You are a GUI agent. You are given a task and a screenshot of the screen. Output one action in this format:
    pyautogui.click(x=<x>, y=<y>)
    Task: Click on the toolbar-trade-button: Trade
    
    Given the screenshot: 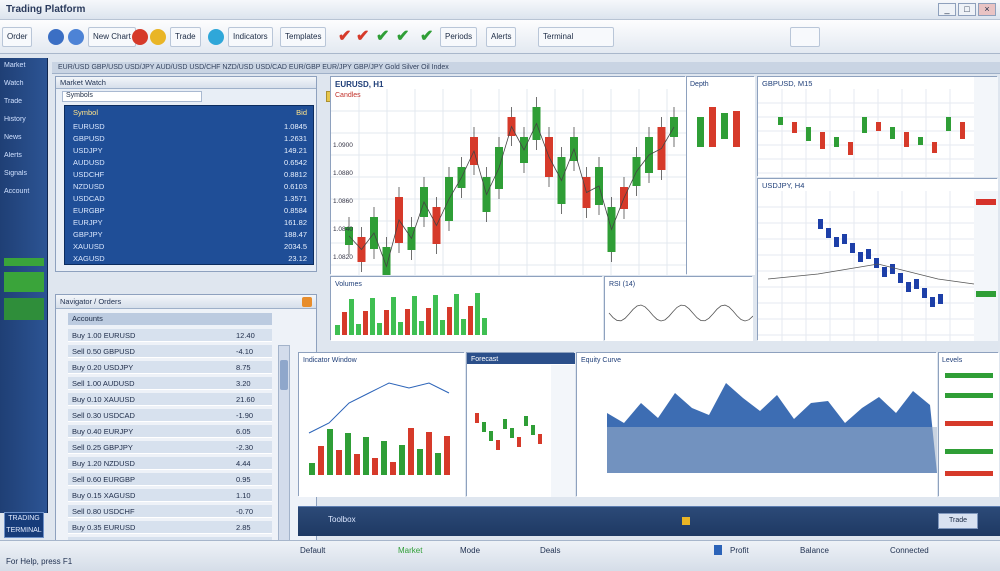 What is the action you would take?
    pyautogui.click(x=185, y=37)
    